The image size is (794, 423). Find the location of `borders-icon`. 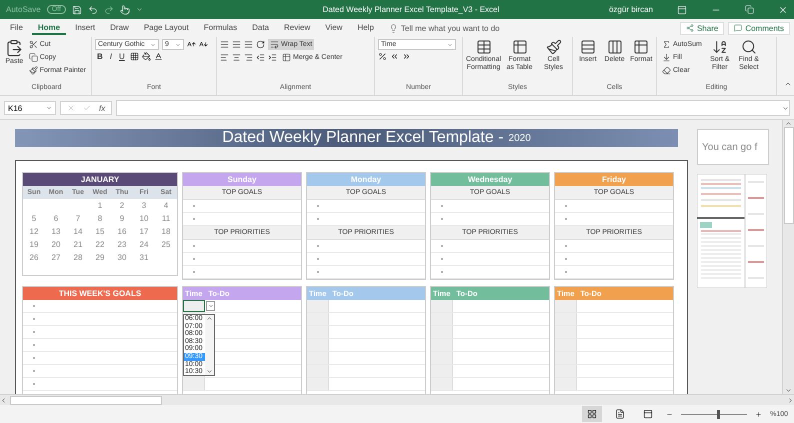

borders-icon is located at coordinates (134, 56).